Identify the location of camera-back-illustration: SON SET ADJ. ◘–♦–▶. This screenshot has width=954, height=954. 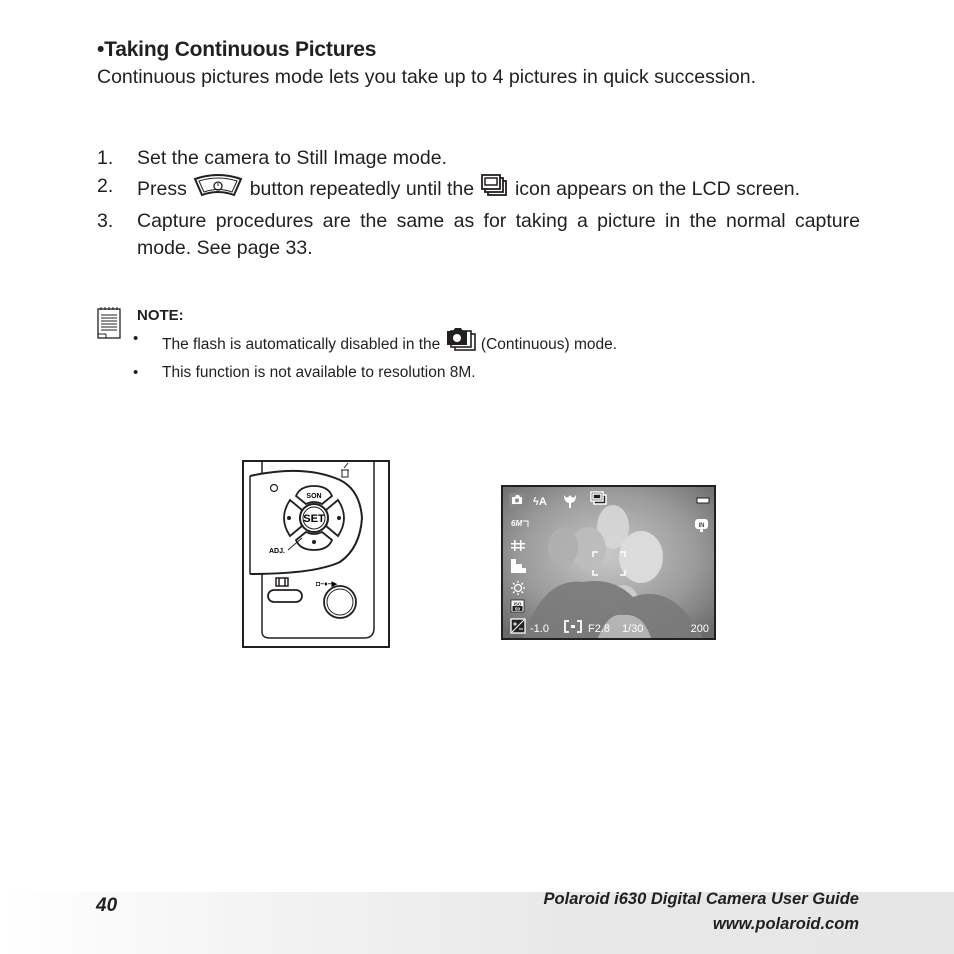
(316, 554).